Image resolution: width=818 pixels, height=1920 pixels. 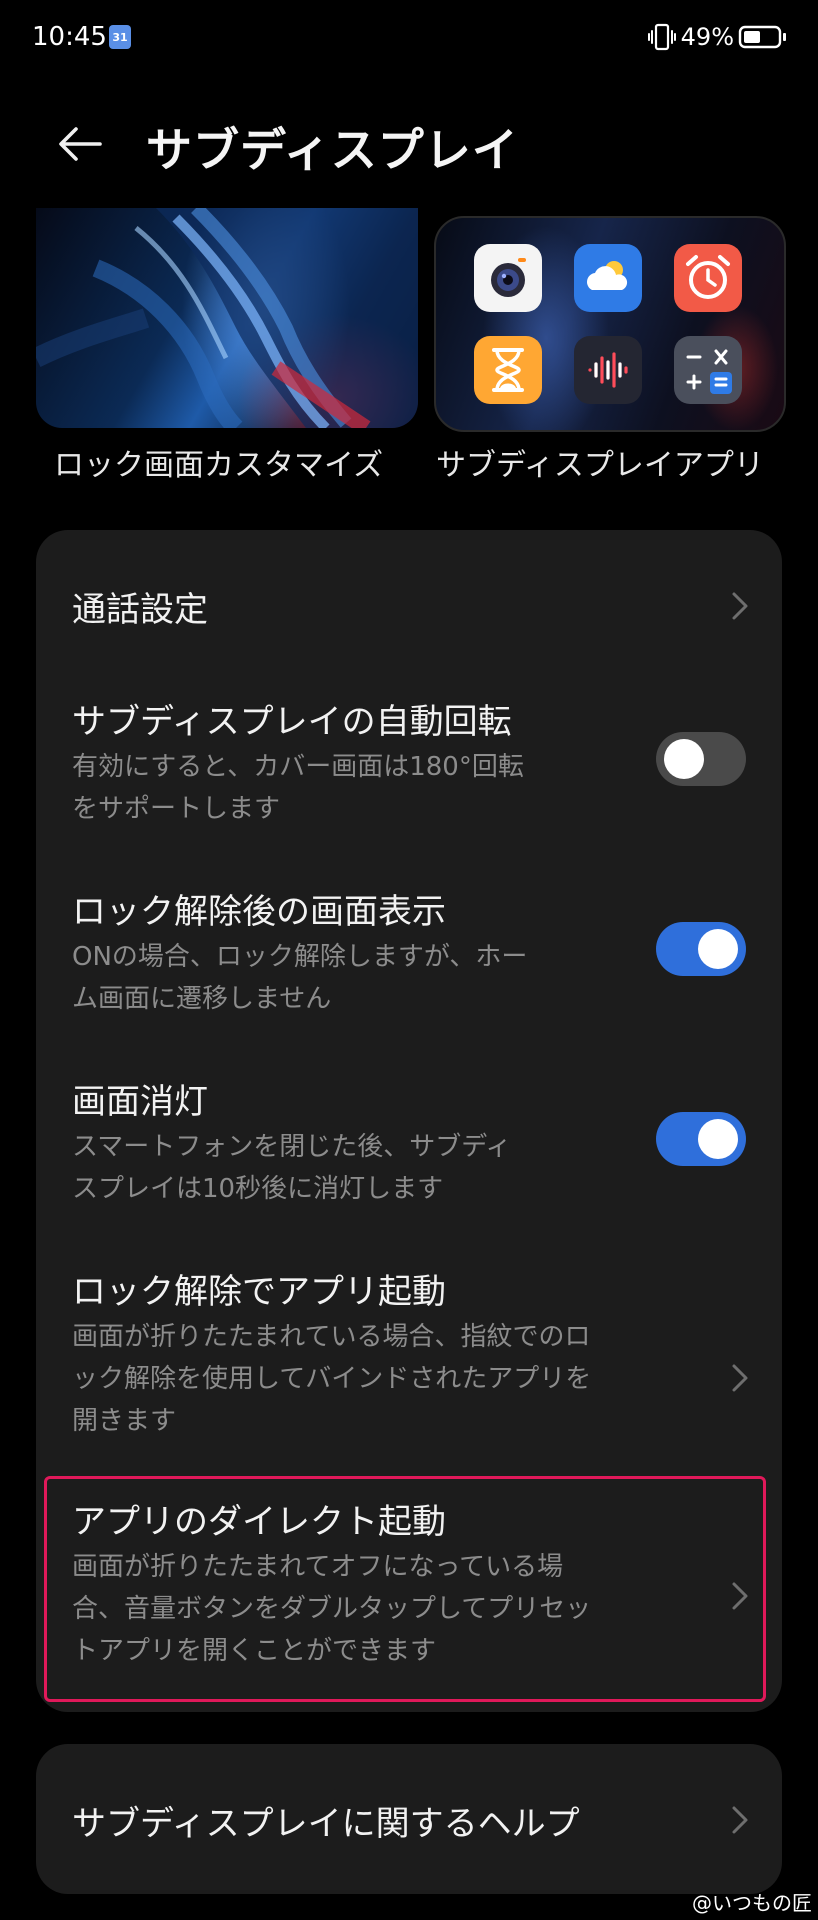 I want to click on description-line: 有効にすると、カバー画面は180°回転, so click(x=298, y=767).